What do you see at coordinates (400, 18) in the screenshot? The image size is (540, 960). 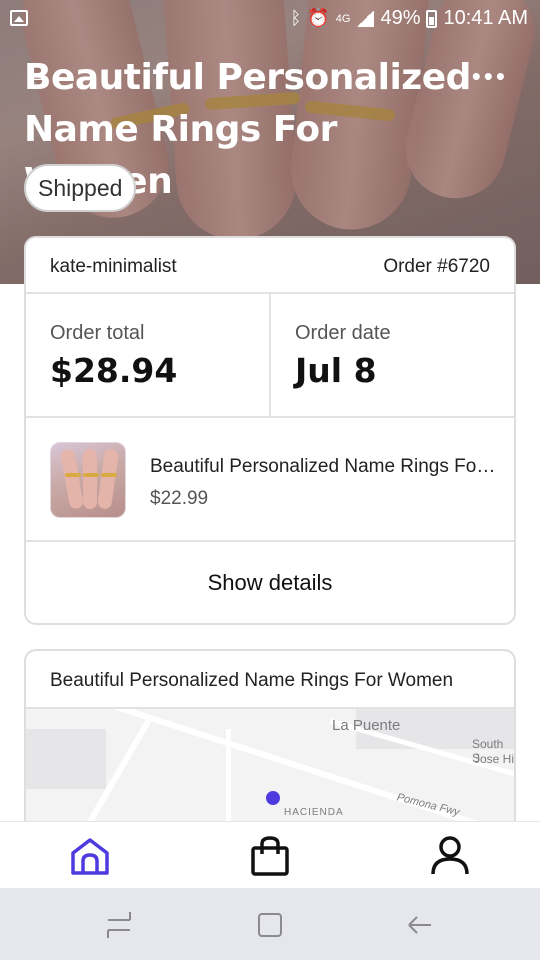 I see `battery-percent: 49%` at bounding box center [400, 18].